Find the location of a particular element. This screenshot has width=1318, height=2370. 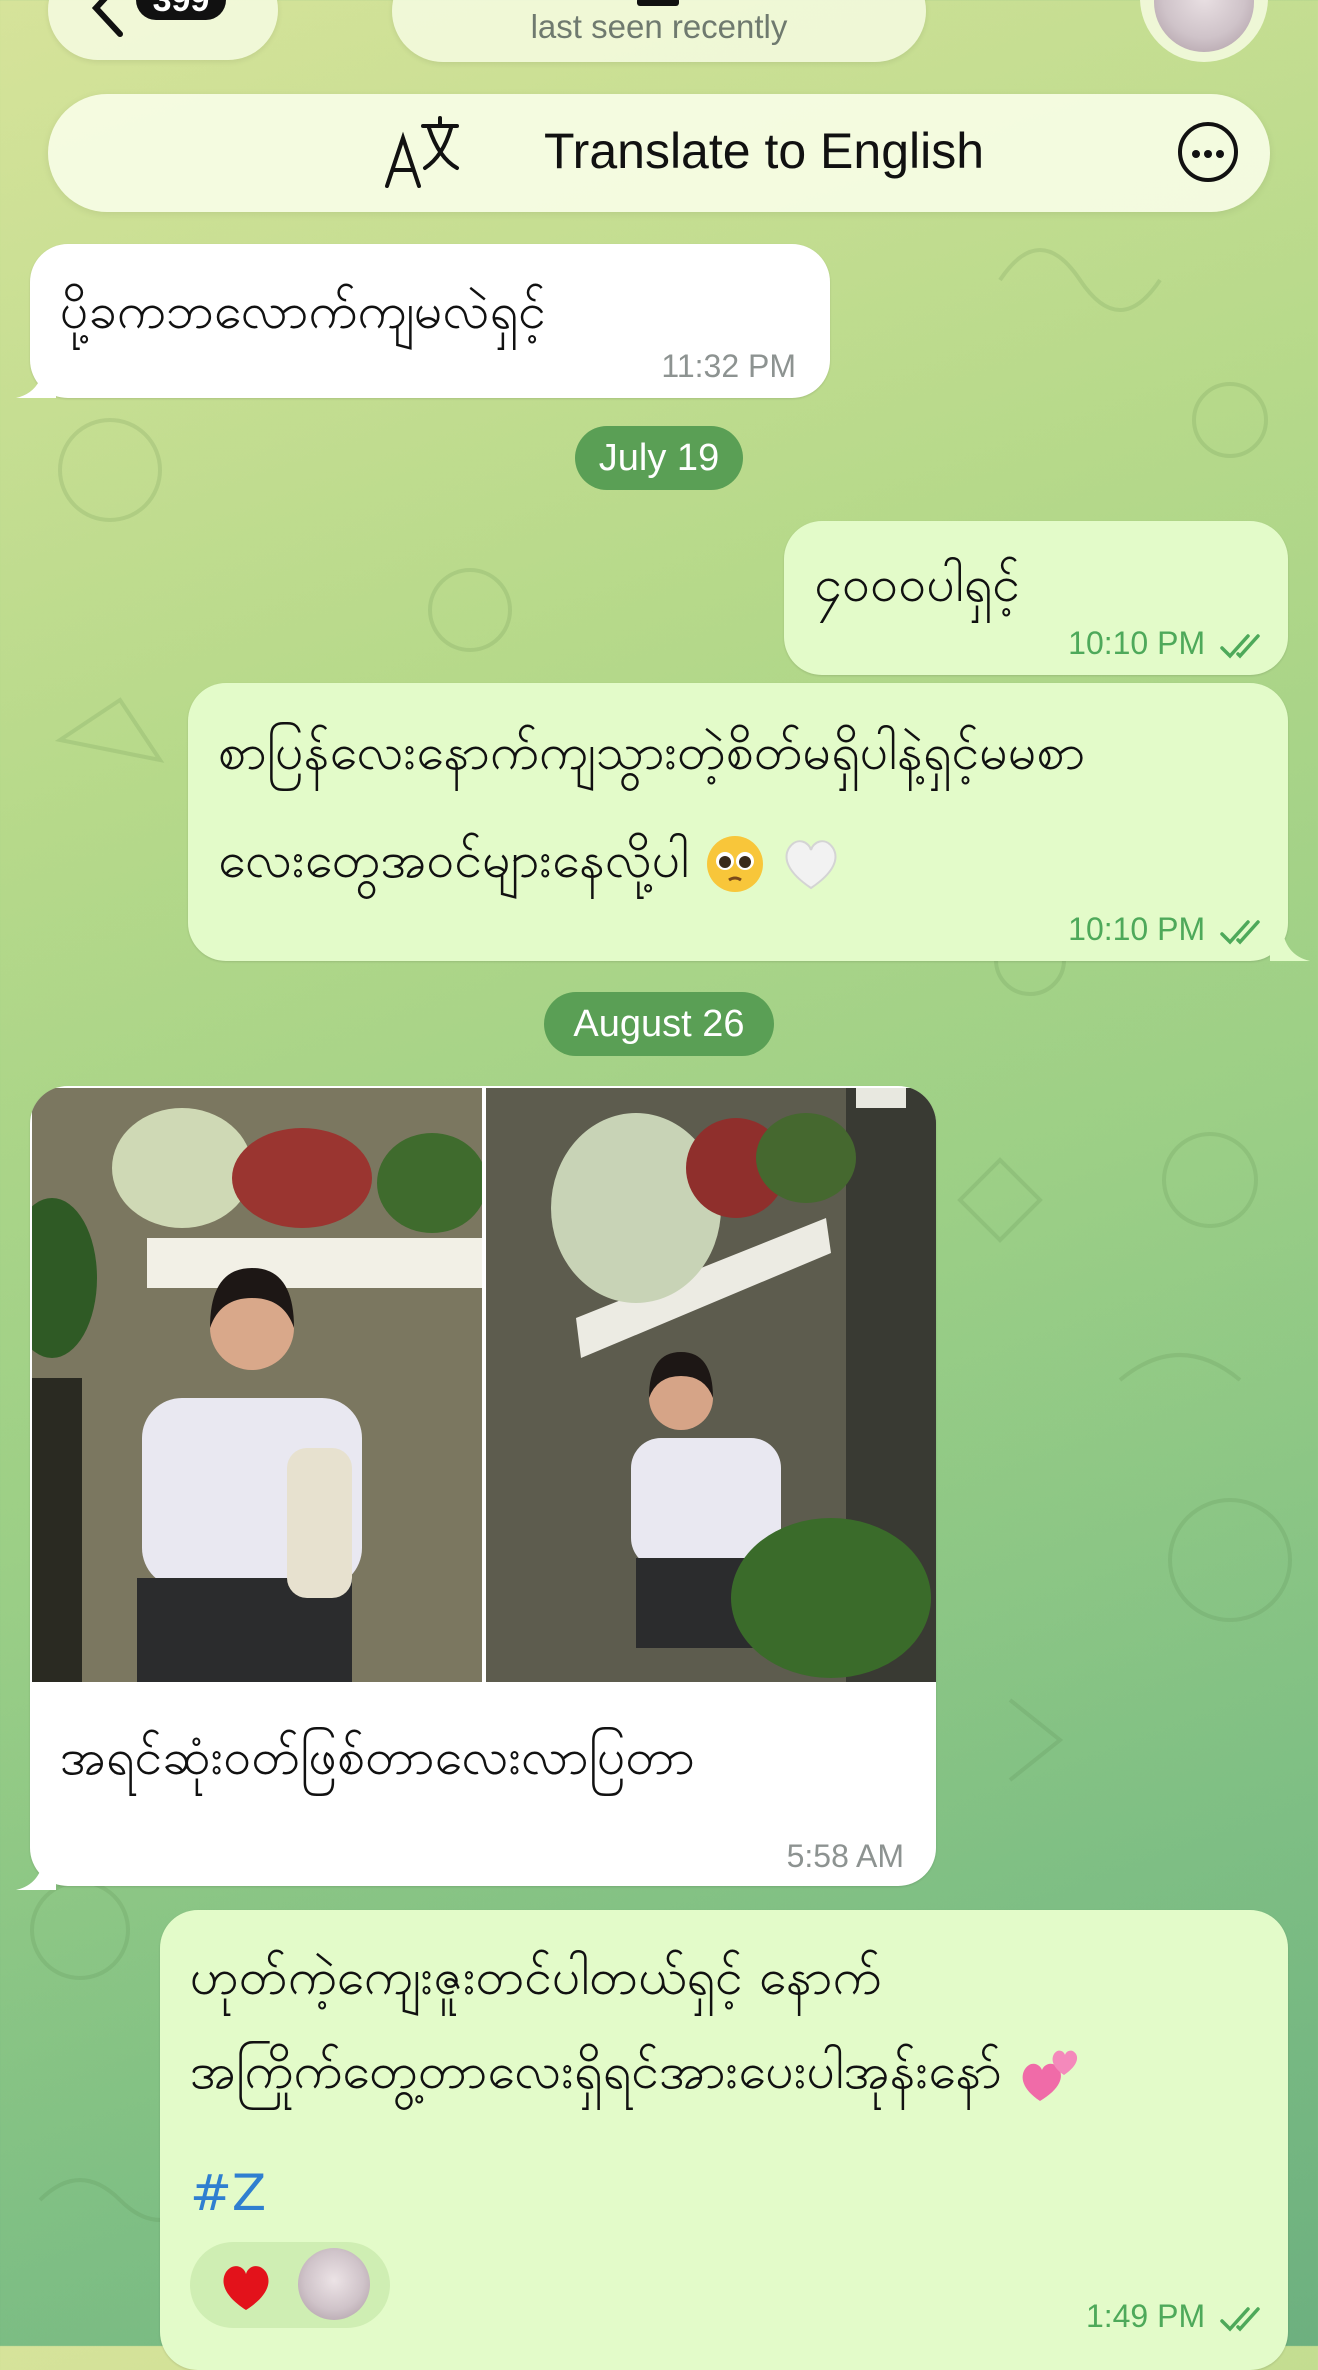

photo-caption: အရင်ဆုံးဝတ်ဖြစ်တာလေးလာပြတာ is located at coordinates (377, 1757).